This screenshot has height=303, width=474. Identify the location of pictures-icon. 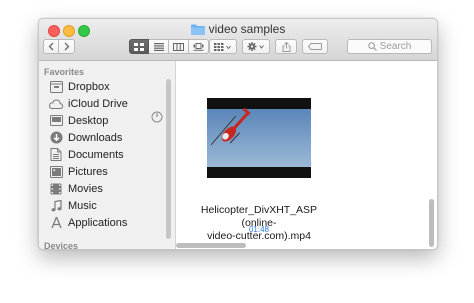
(56, 172).